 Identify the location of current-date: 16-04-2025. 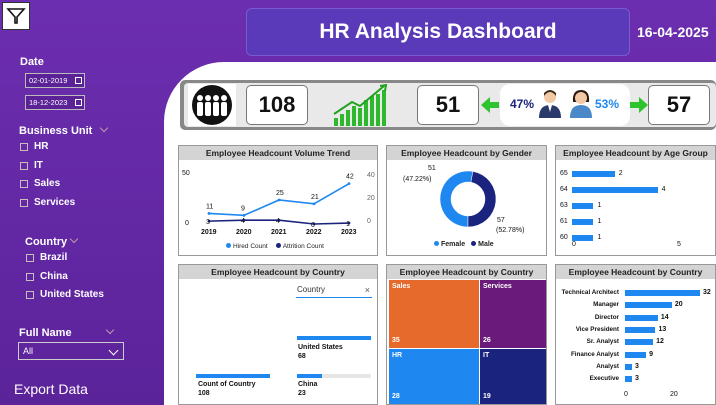
(673, 32).